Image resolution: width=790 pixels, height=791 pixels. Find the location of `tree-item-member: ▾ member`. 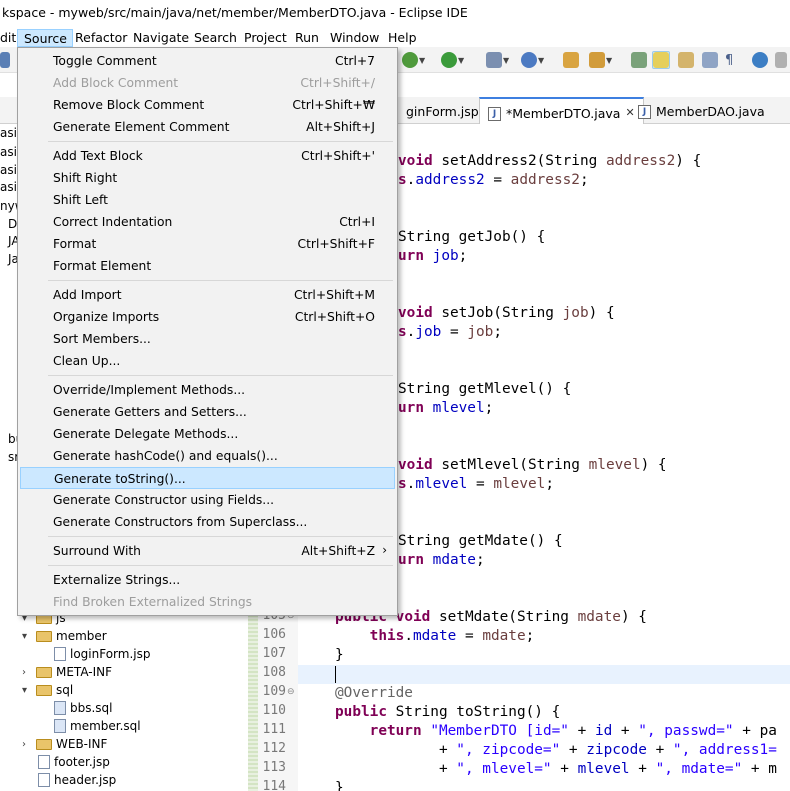

tree-item-member: ▾ member is located at coordinates (64, 636).